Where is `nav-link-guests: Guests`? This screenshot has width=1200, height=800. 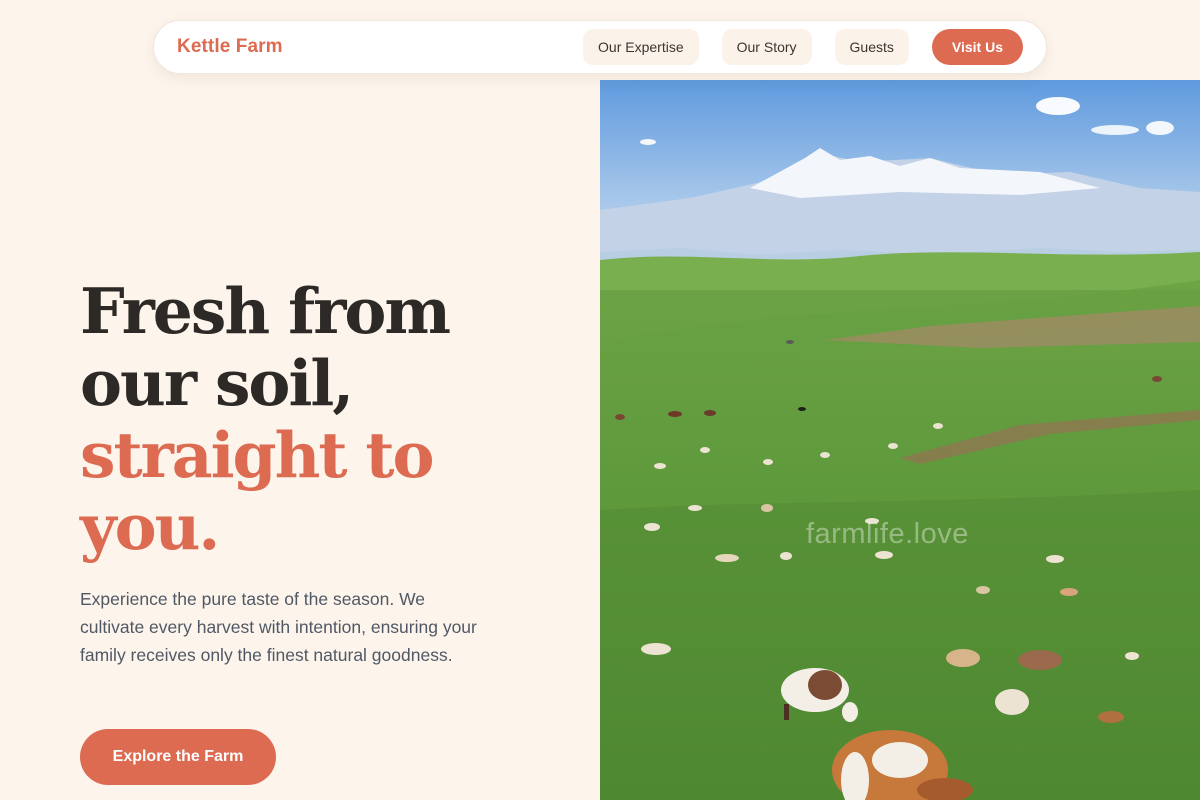 nav-link-guests: Guests is located at coordinates (871, 47).